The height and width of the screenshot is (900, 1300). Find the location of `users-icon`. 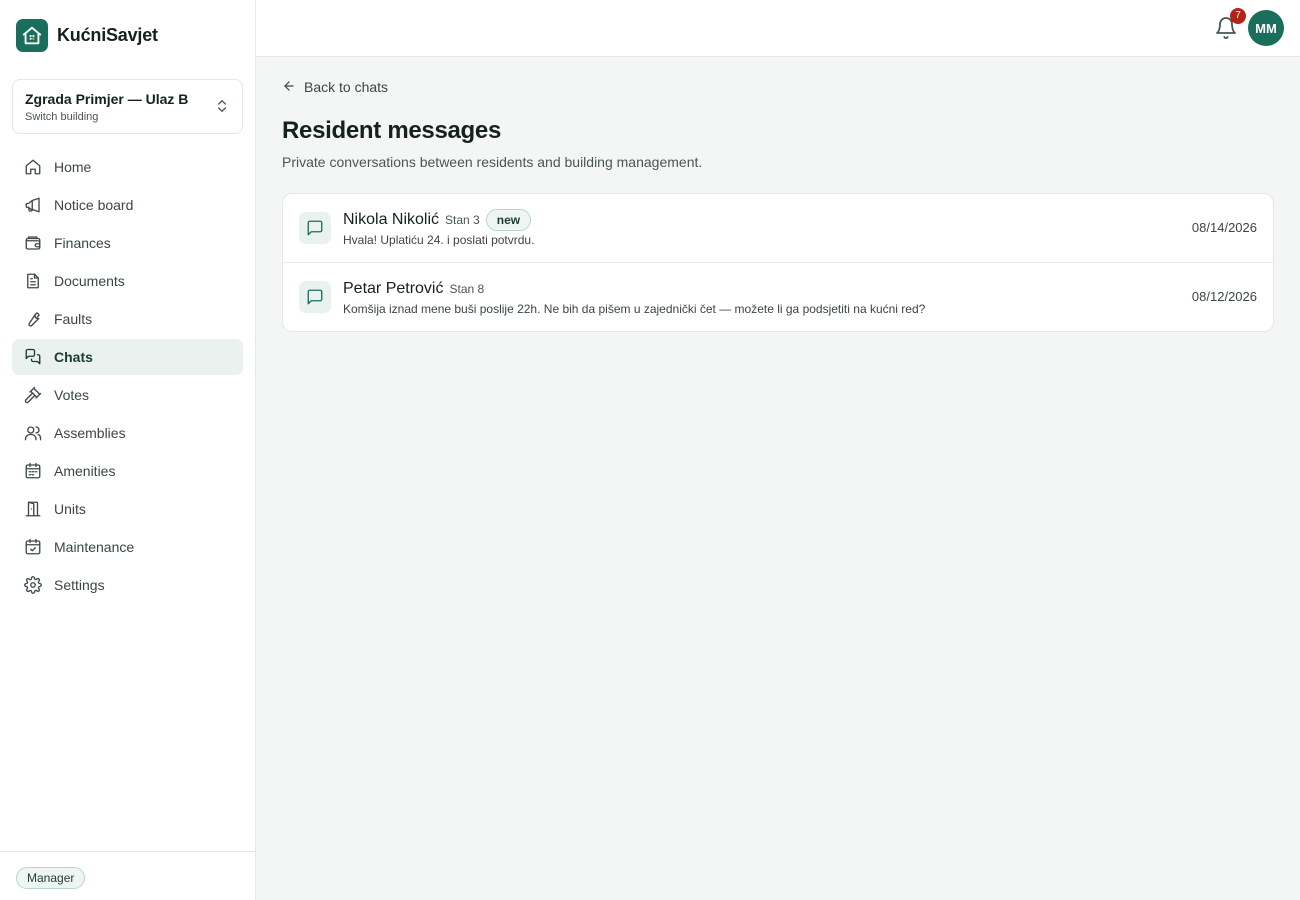

users-icon is located at coordinates (33, 433).